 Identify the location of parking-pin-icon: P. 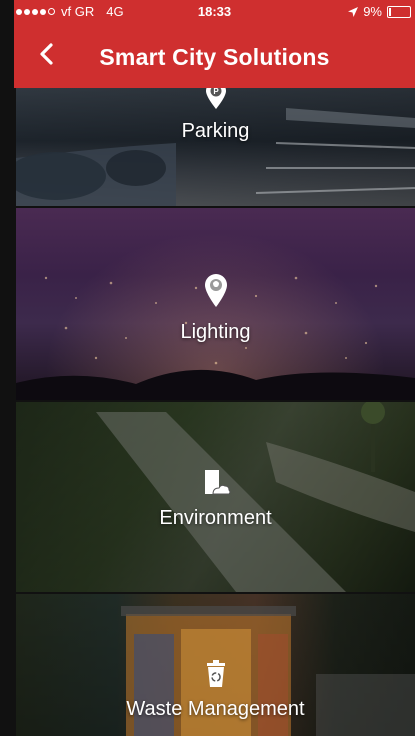
(215, 98).